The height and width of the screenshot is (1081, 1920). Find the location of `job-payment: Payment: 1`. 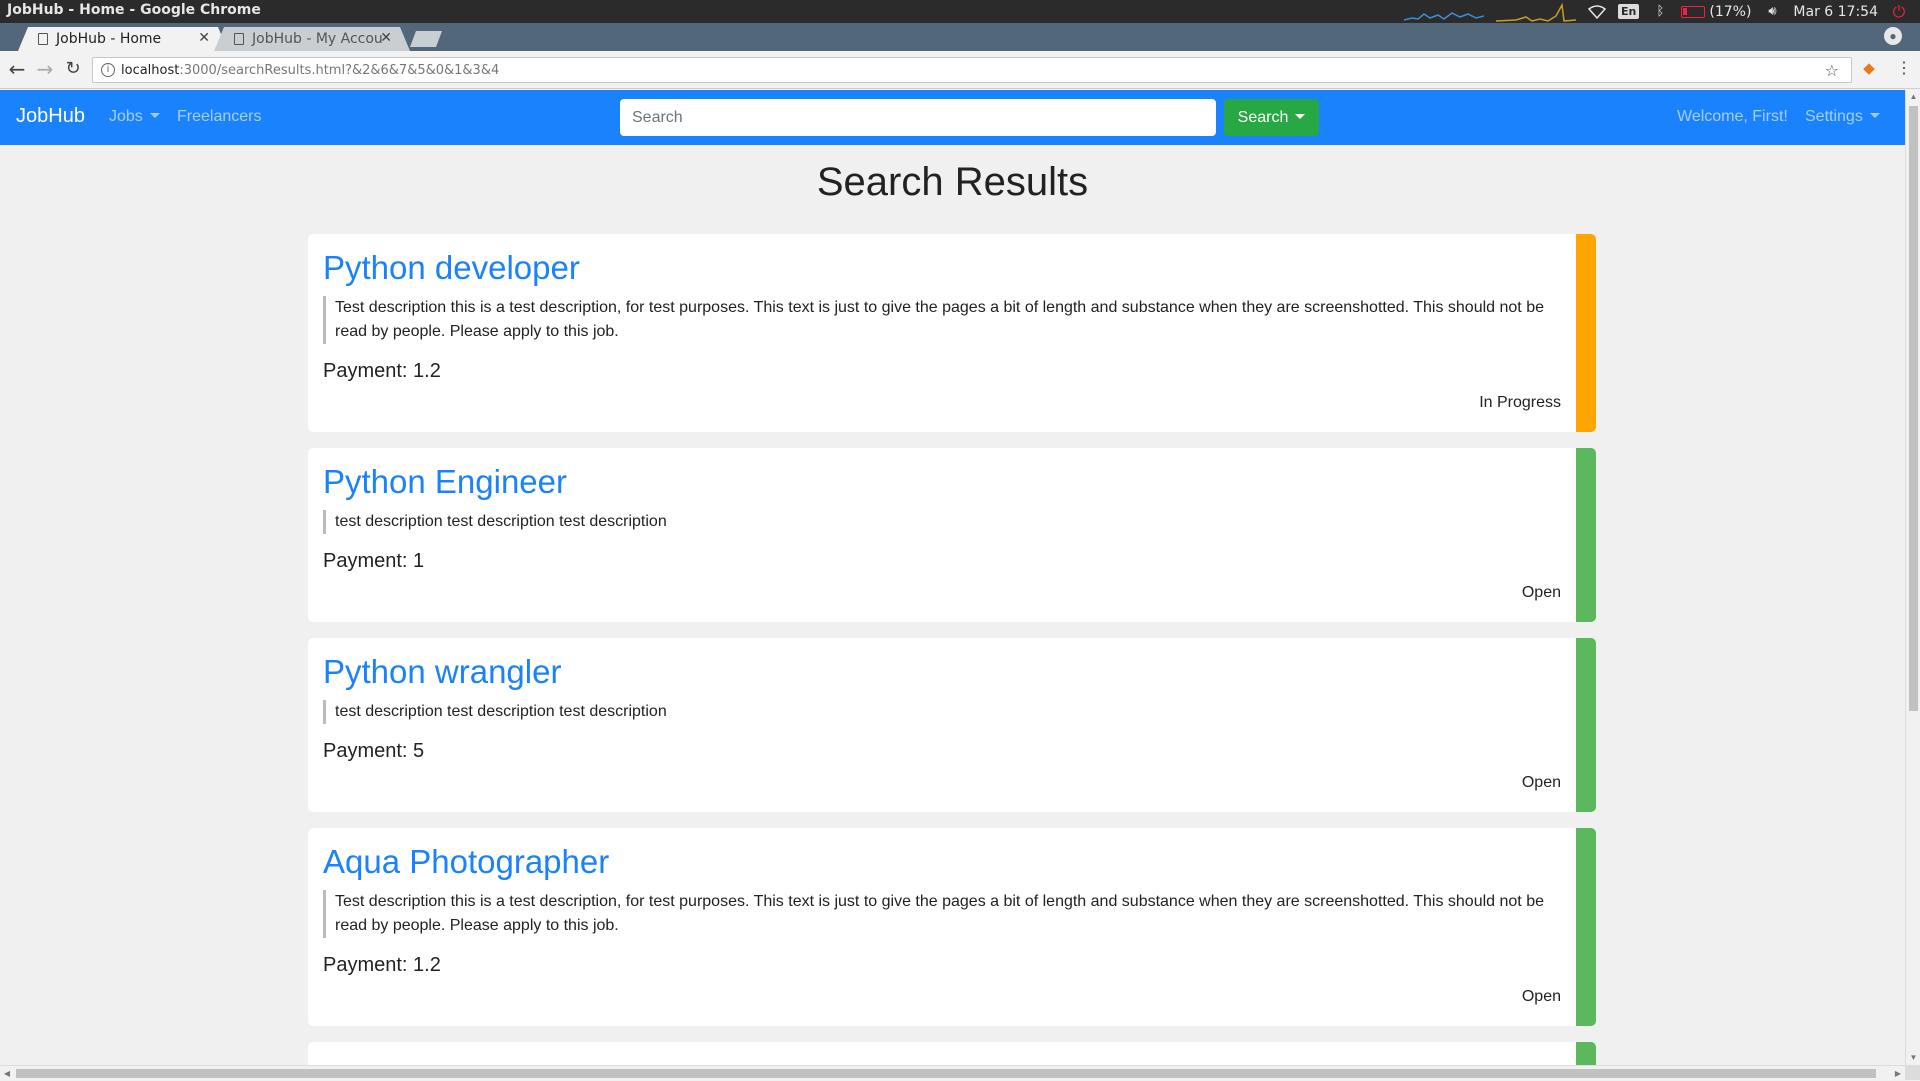

job-payment: Payment: 1 is located at coordinates (374, 561).